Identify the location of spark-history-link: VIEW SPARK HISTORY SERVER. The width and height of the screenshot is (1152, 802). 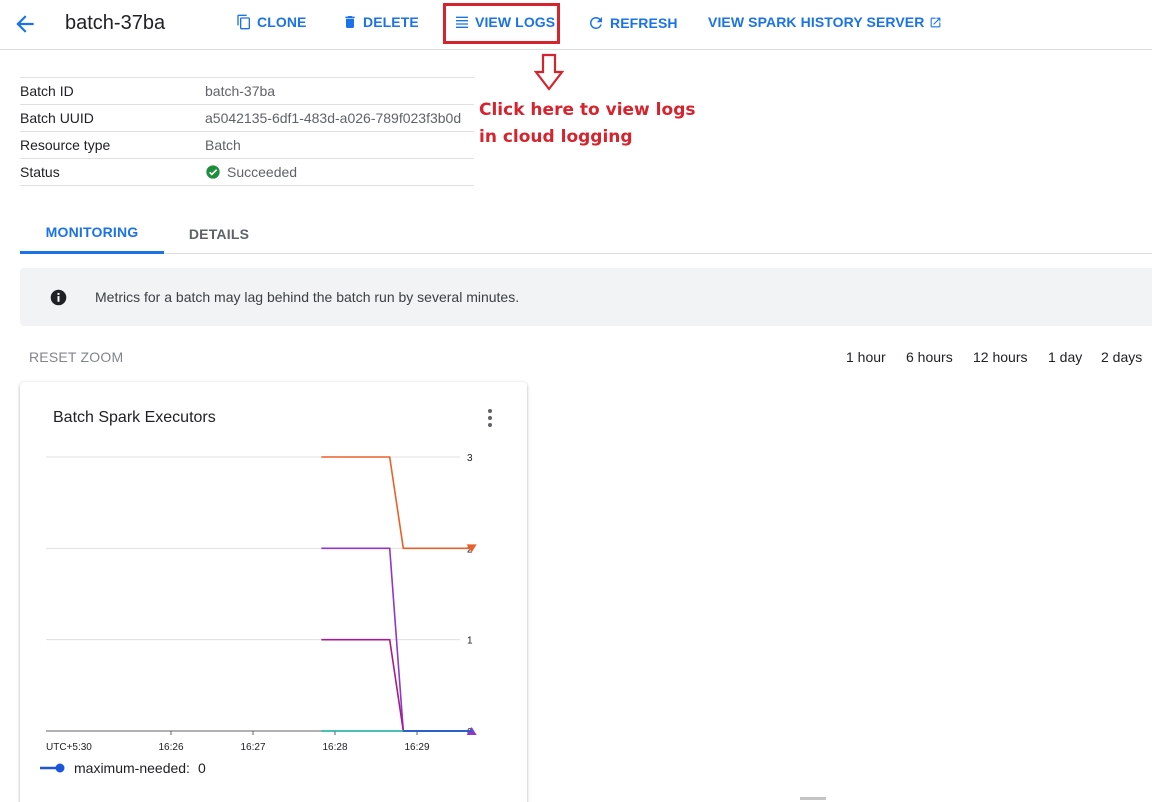
(825, 22).